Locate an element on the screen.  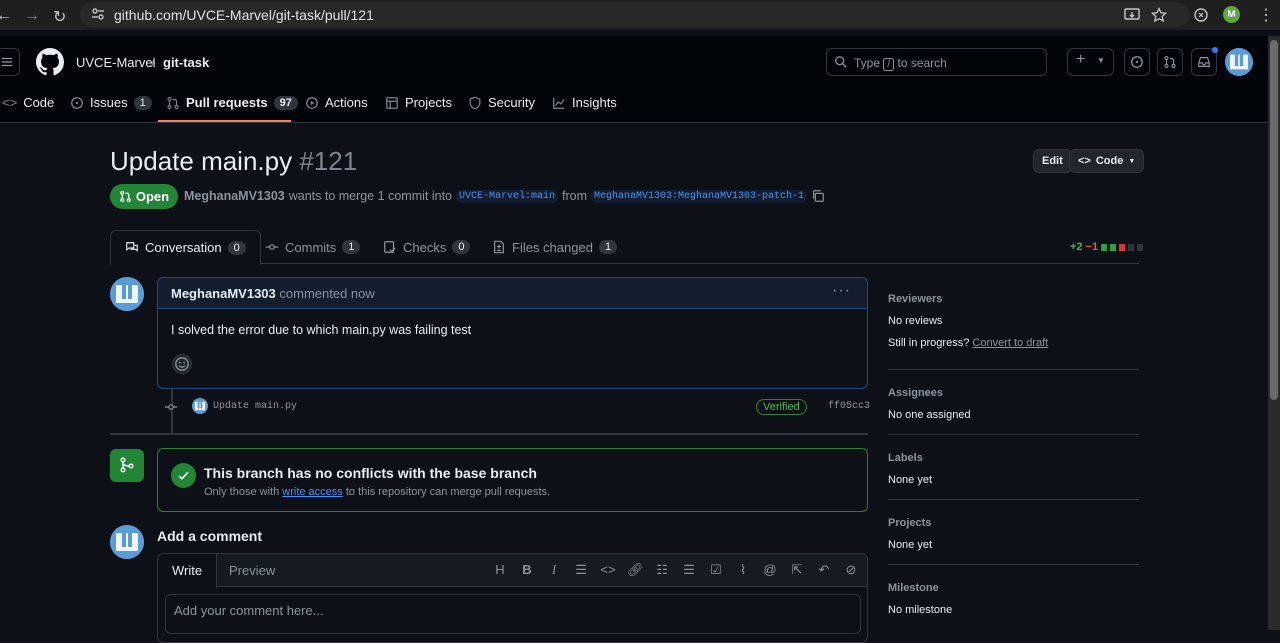
tab-code: <> Code is located at coordinates (28, 102).